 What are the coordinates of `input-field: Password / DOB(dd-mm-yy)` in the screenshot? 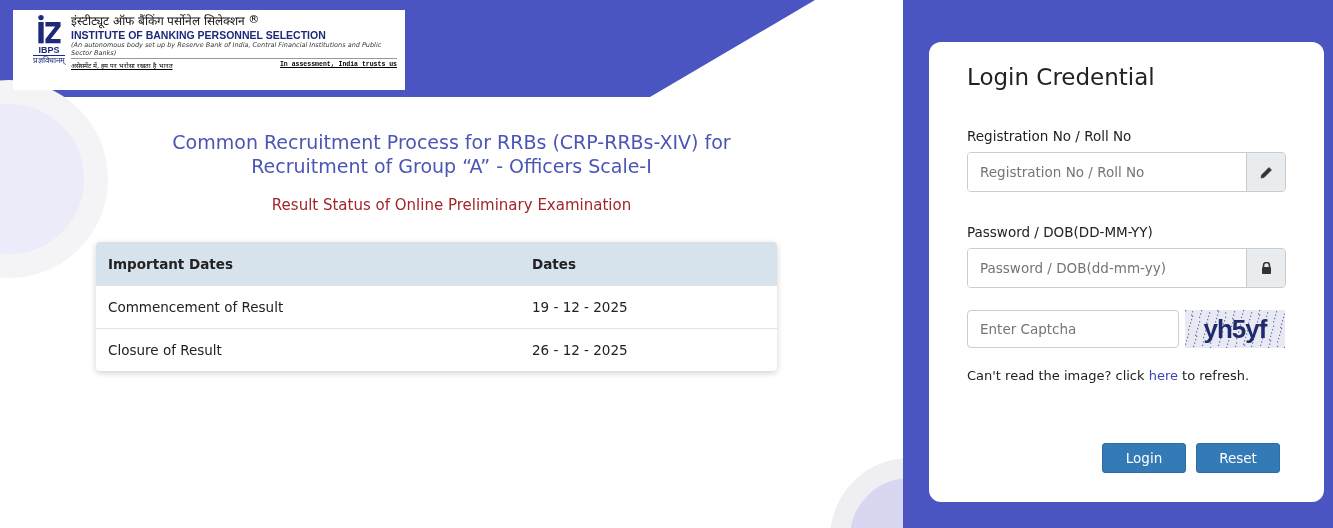 It's located at (1126, 268).